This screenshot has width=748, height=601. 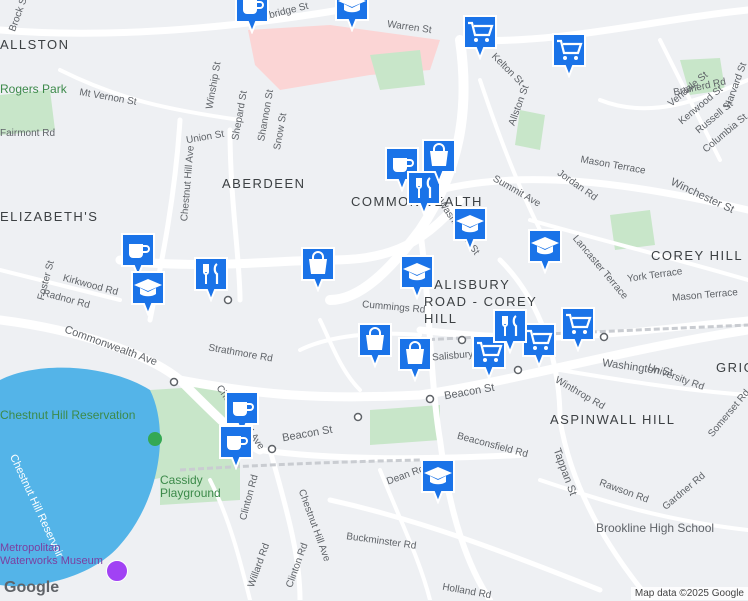 I want to click on area-label-griggs: GRIGGS, so click(x=732, y=367).